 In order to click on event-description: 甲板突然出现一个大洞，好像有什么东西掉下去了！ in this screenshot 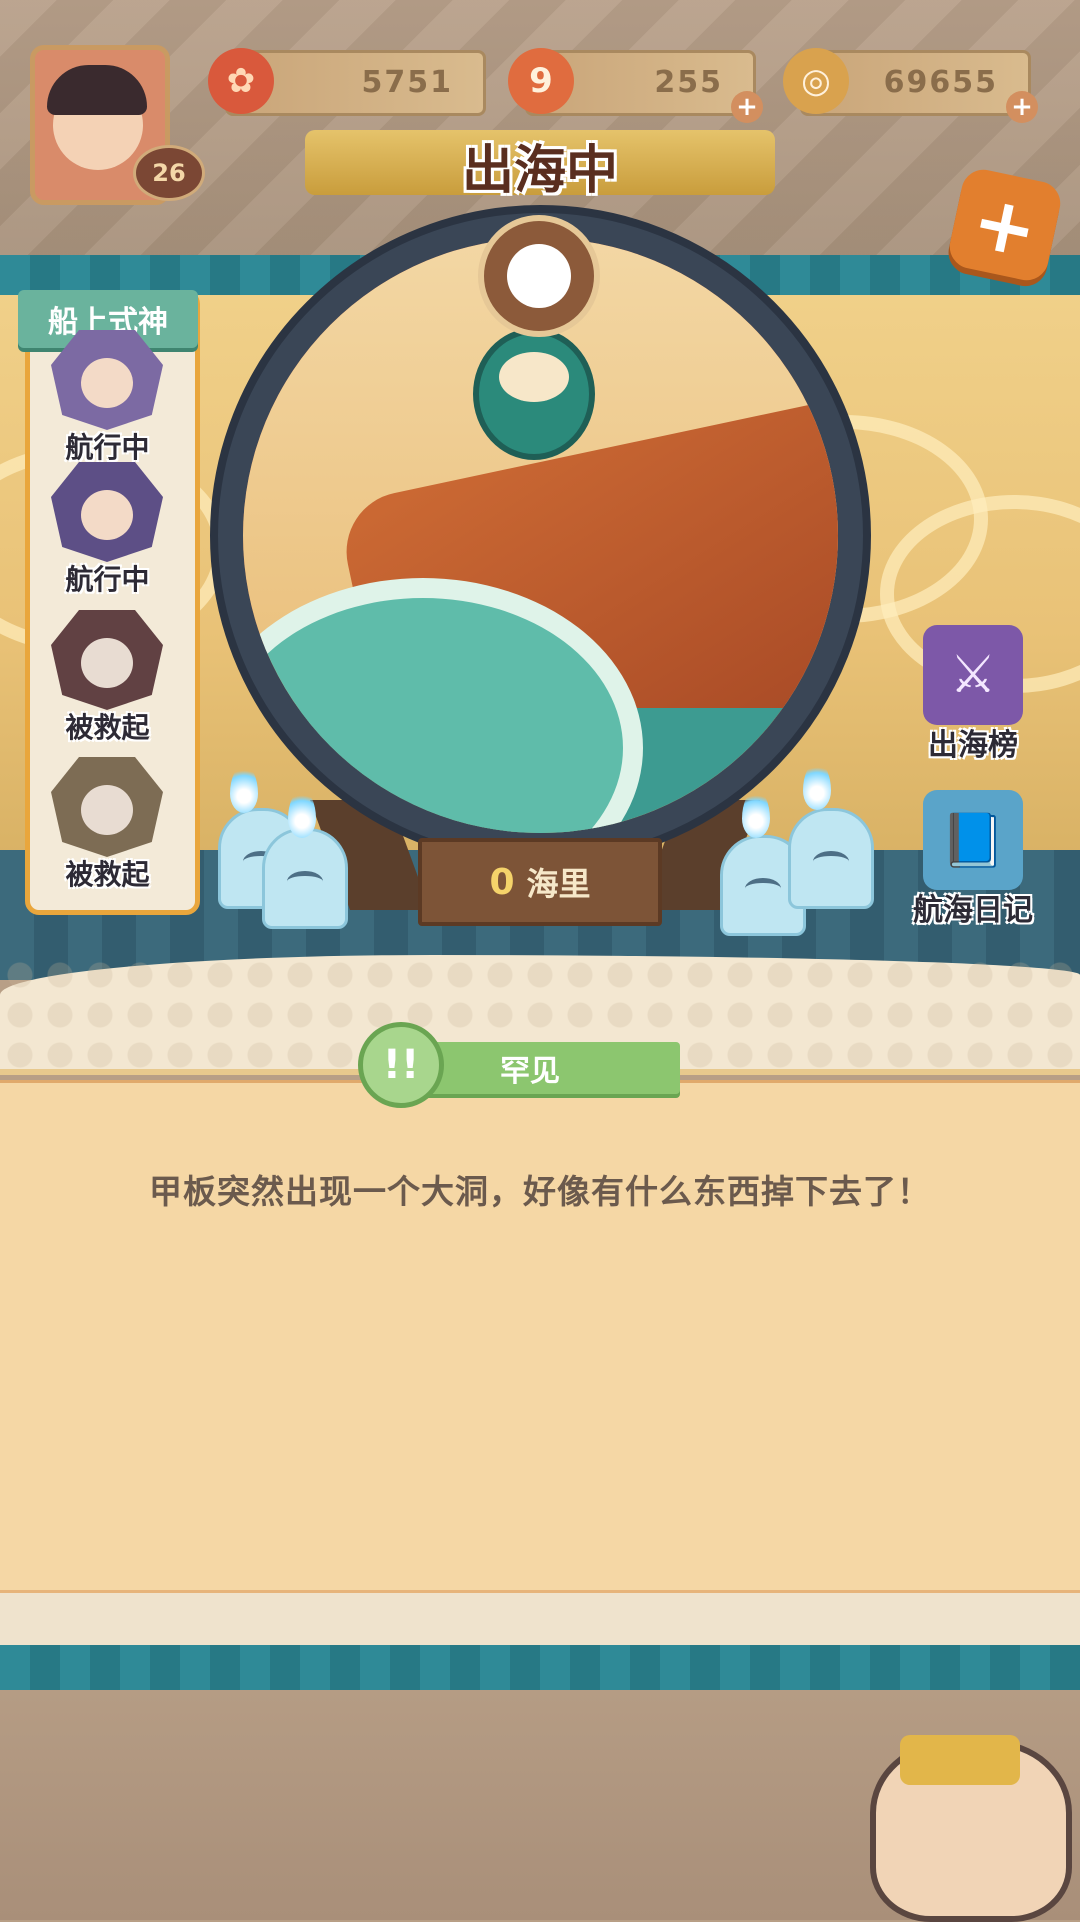, I will do `click(540, 1191)`.